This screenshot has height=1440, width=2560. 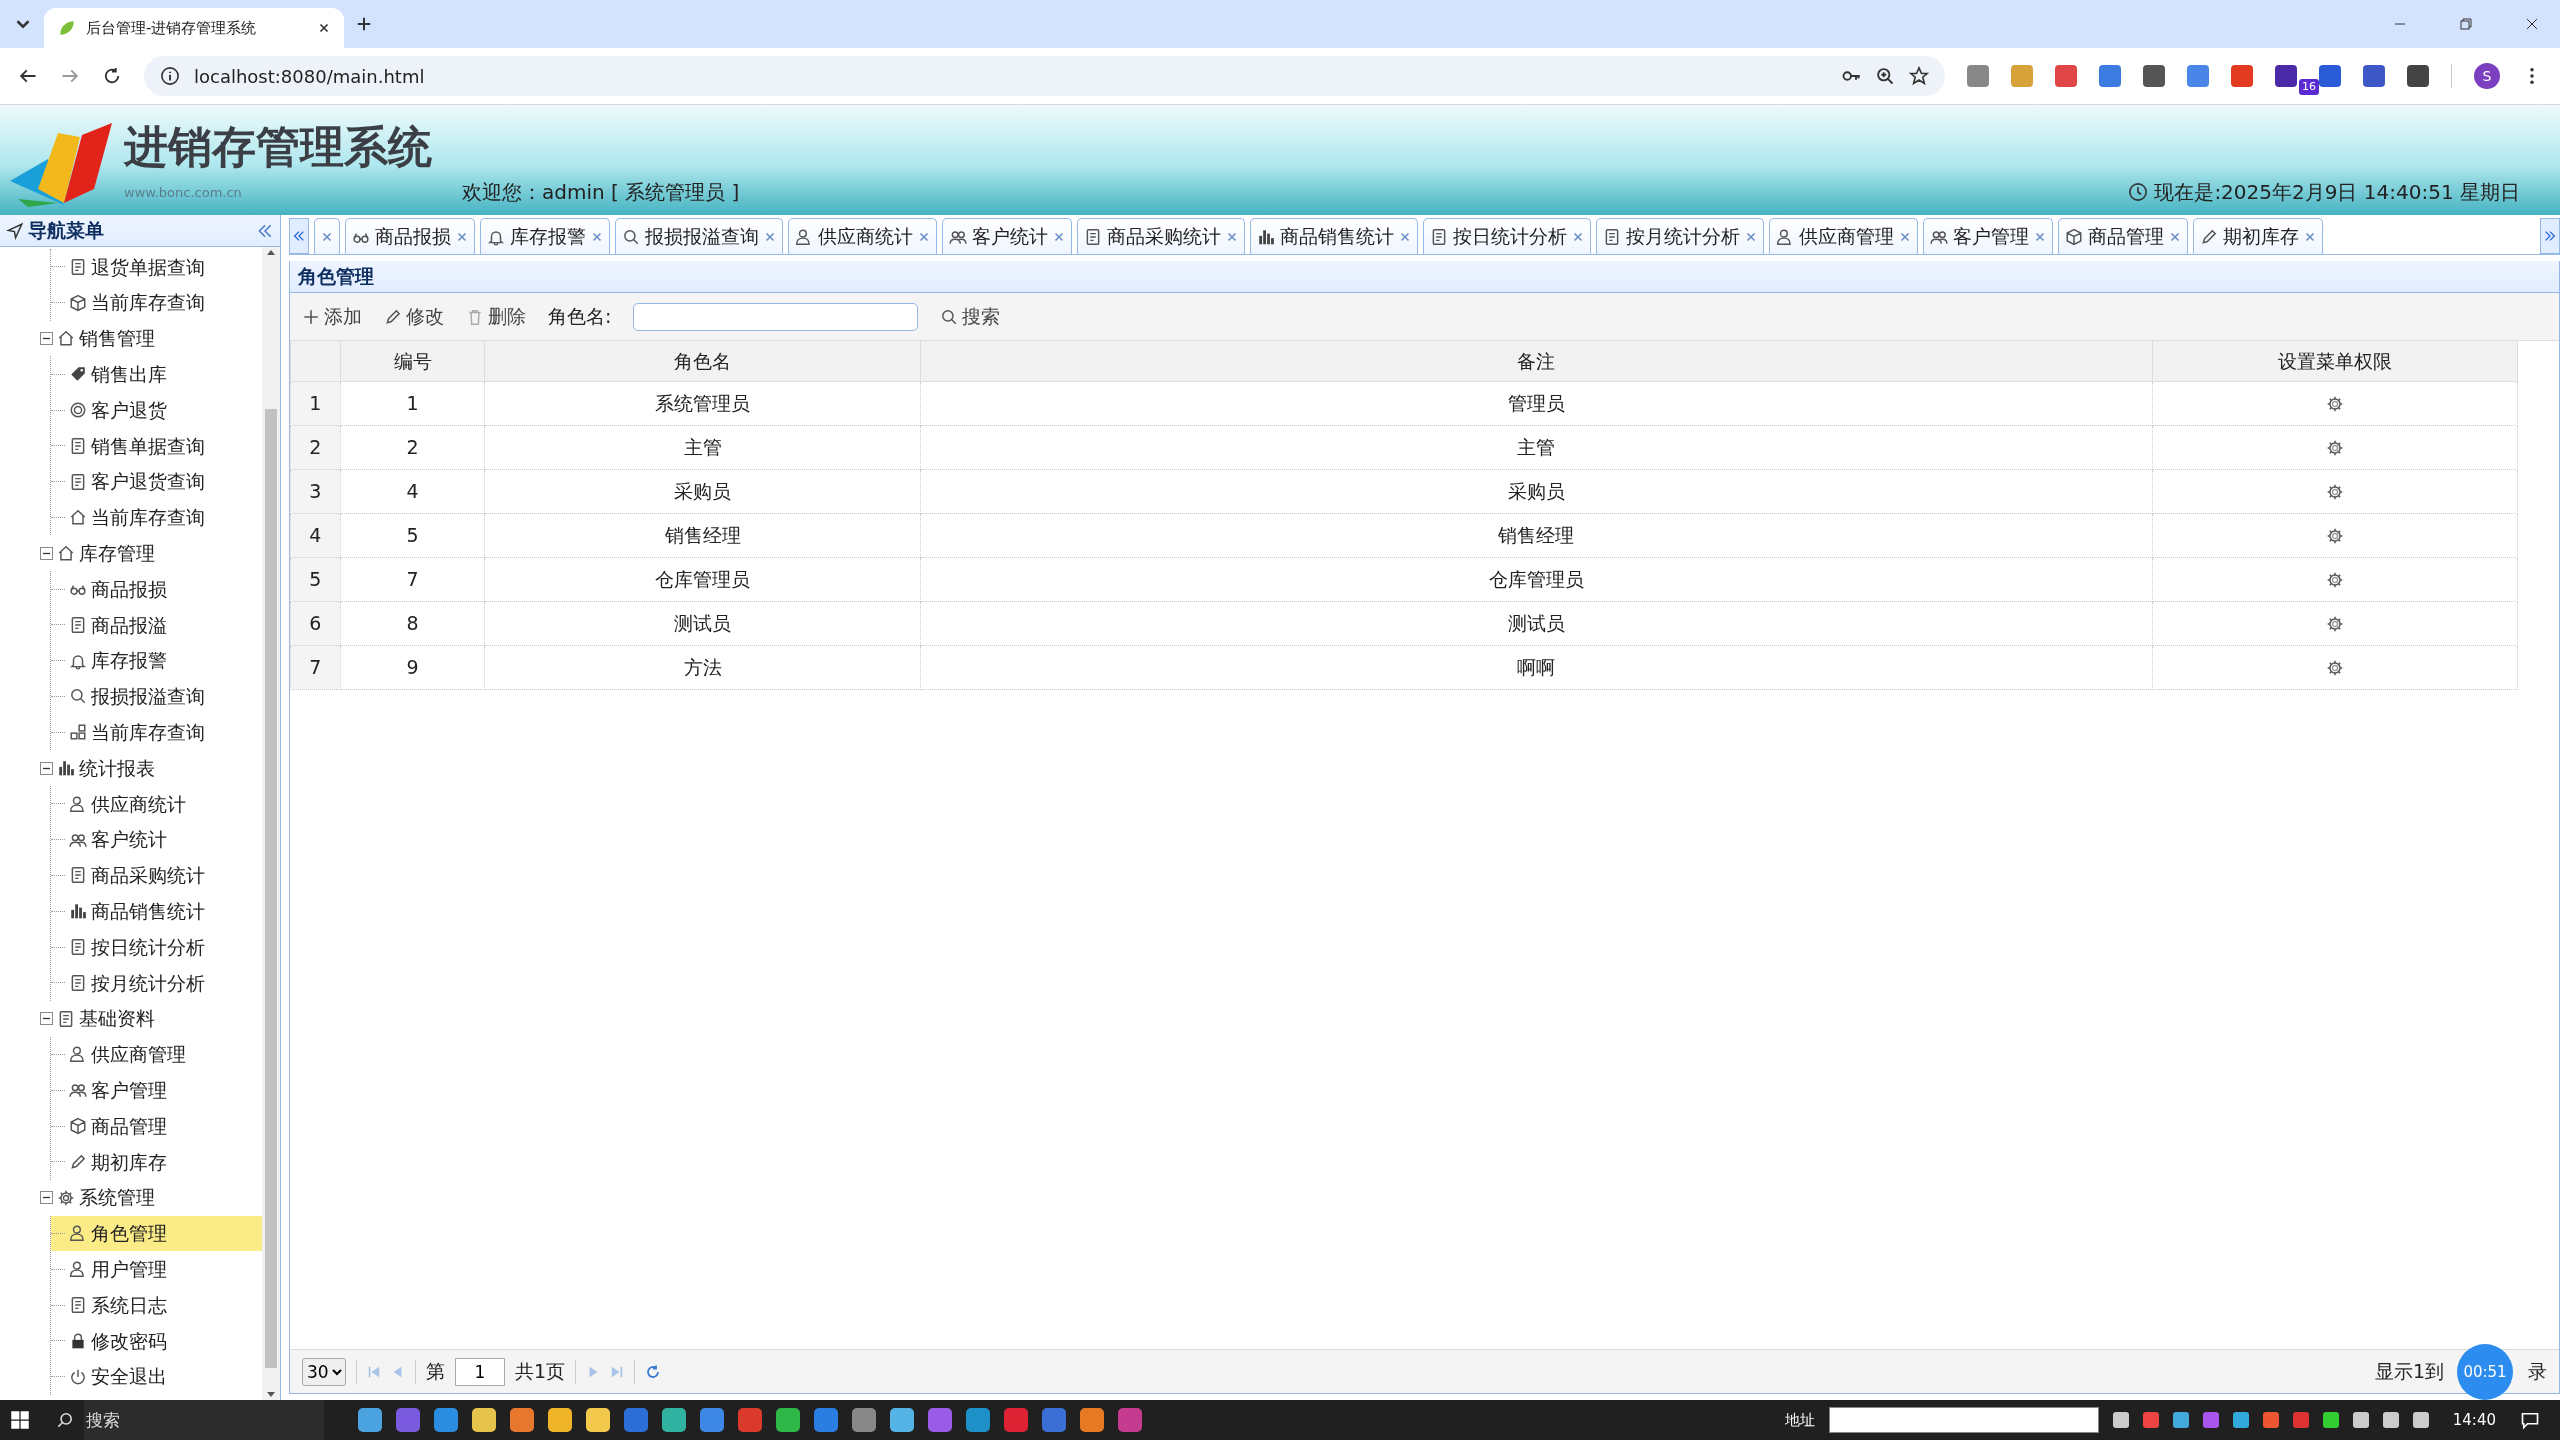 What do you see at coordinates (1334, 236) in the screenshot?
I see `tab: 商品销售统计` at bounding box center [1334, 236].